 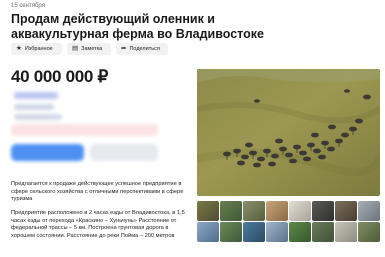 I want to click on photo-thumbnails, so click(x=289, y=222).